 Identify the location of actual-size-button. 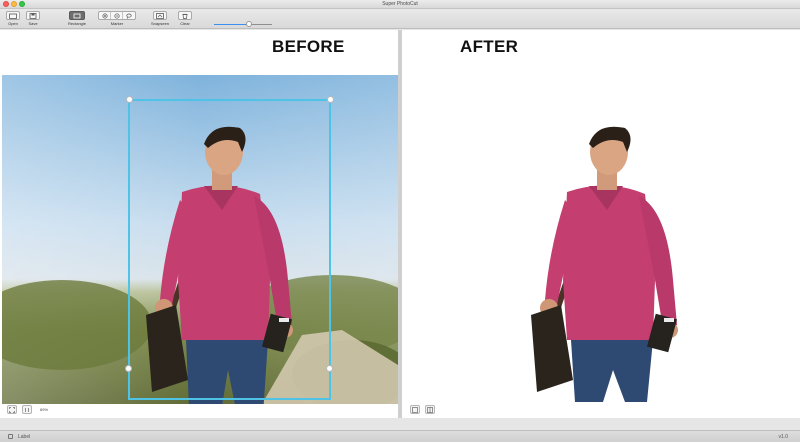
(27, 409).